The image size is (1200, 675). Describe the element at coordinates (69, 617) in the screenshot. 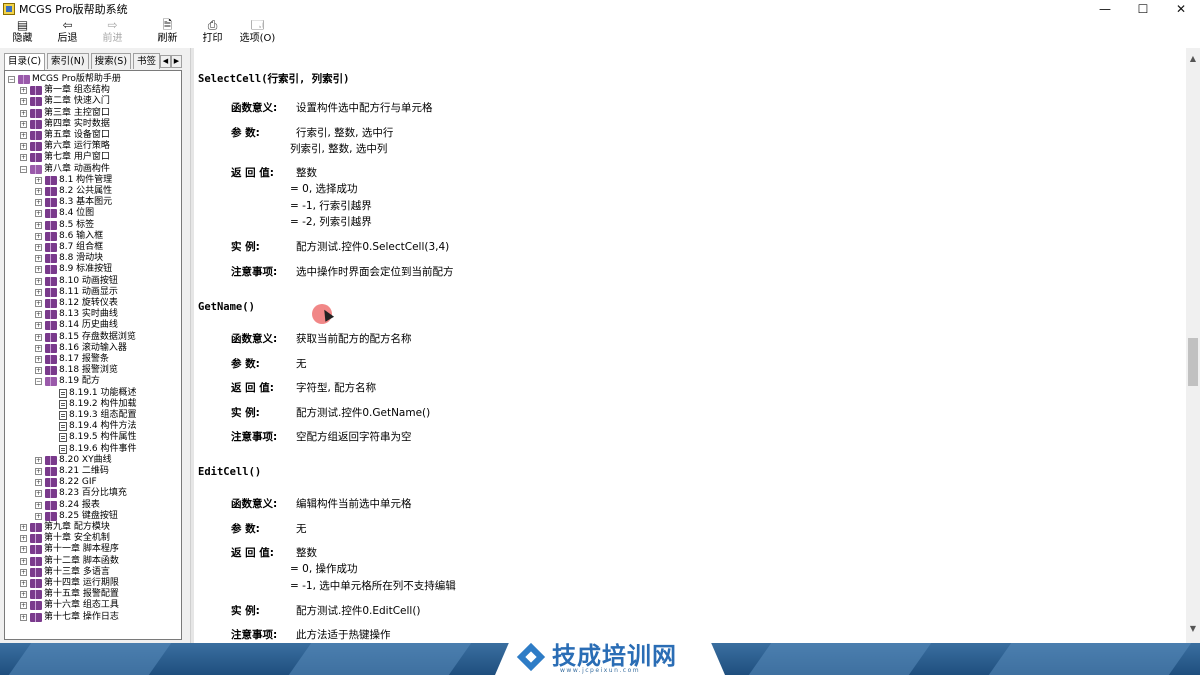

I see `tree-item: + 第十七章 操作日志` at that location.